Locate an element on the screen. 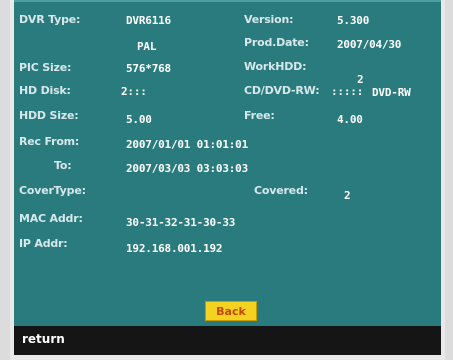  hdd-size-label: HDD Size: is located at coordinates (49, 115).